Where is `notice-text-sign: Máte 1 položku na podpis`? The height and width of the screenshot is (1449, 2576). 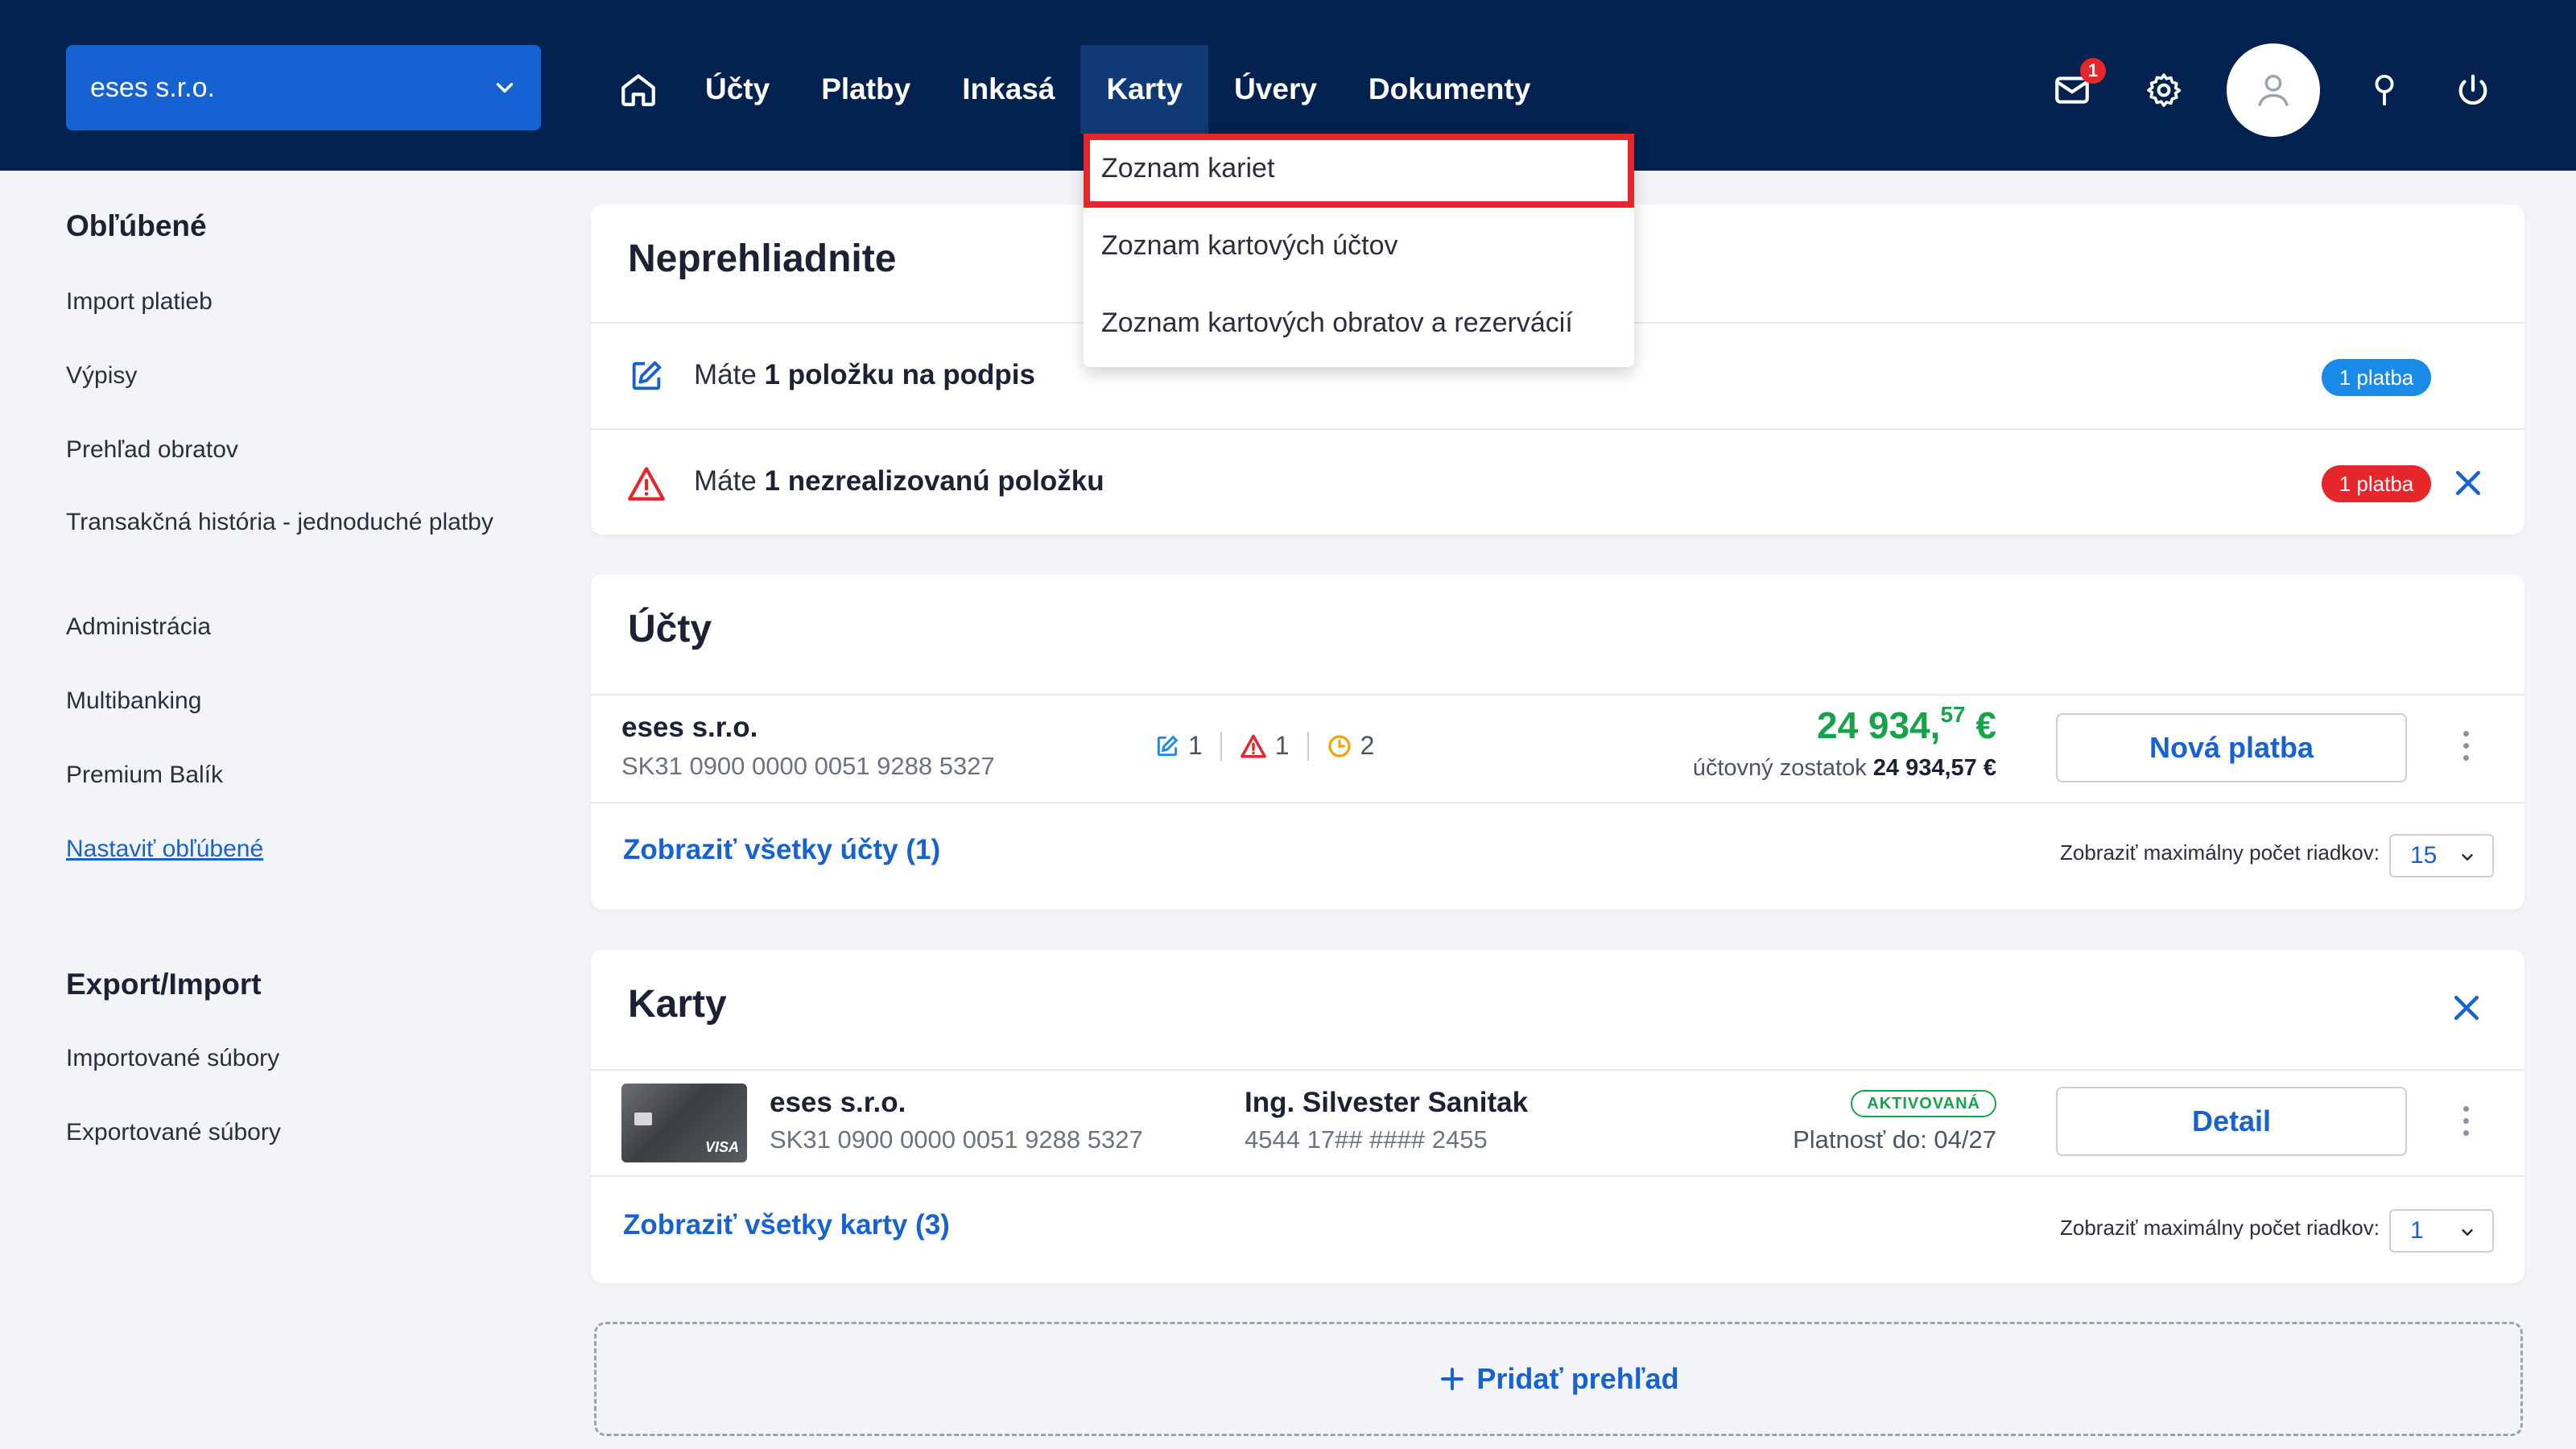 notice-text-sign: Máte 1 položku na podpis is located at coordinates (864, 374).